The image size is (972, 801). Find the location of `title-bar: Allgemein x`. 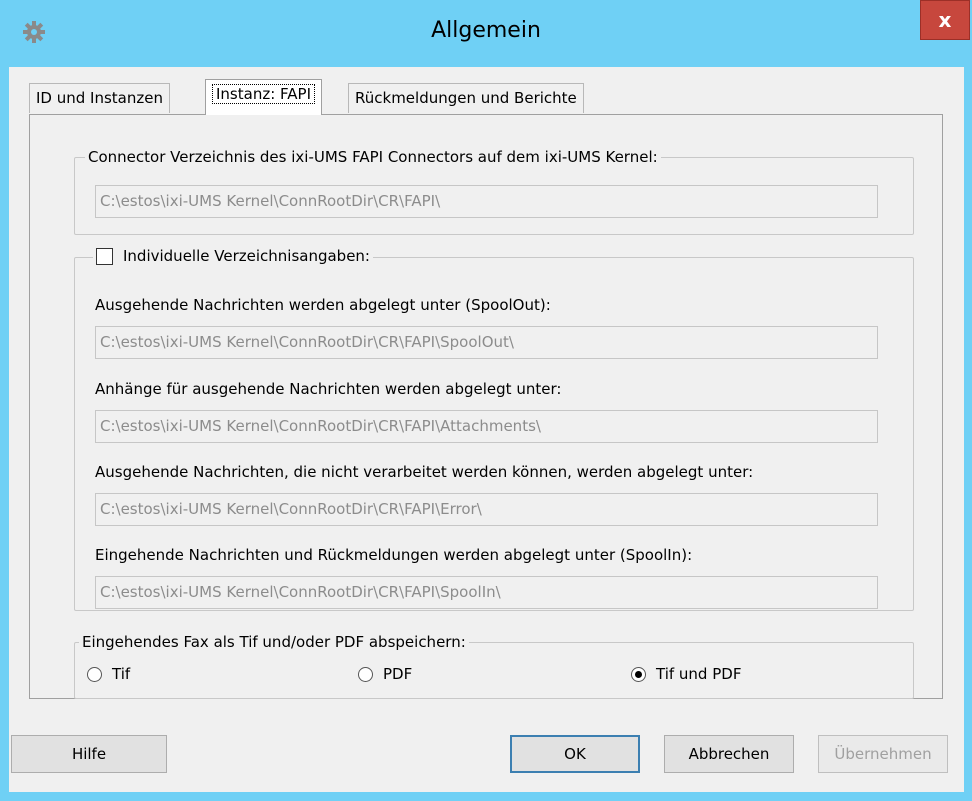

title-bar: Allgemein x is located at coordinates (486, 33).